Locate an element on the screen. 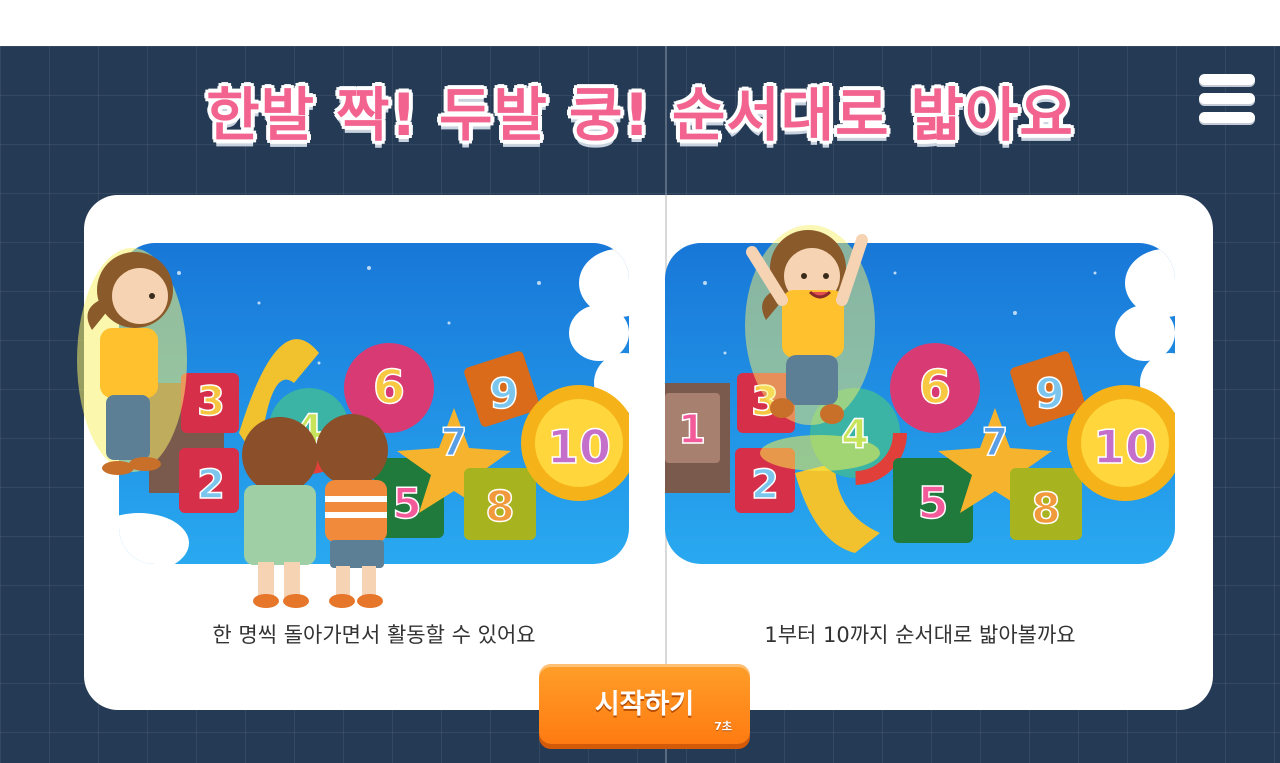  start-button: 시작하기 7초 is located at coordinates (644, 704).